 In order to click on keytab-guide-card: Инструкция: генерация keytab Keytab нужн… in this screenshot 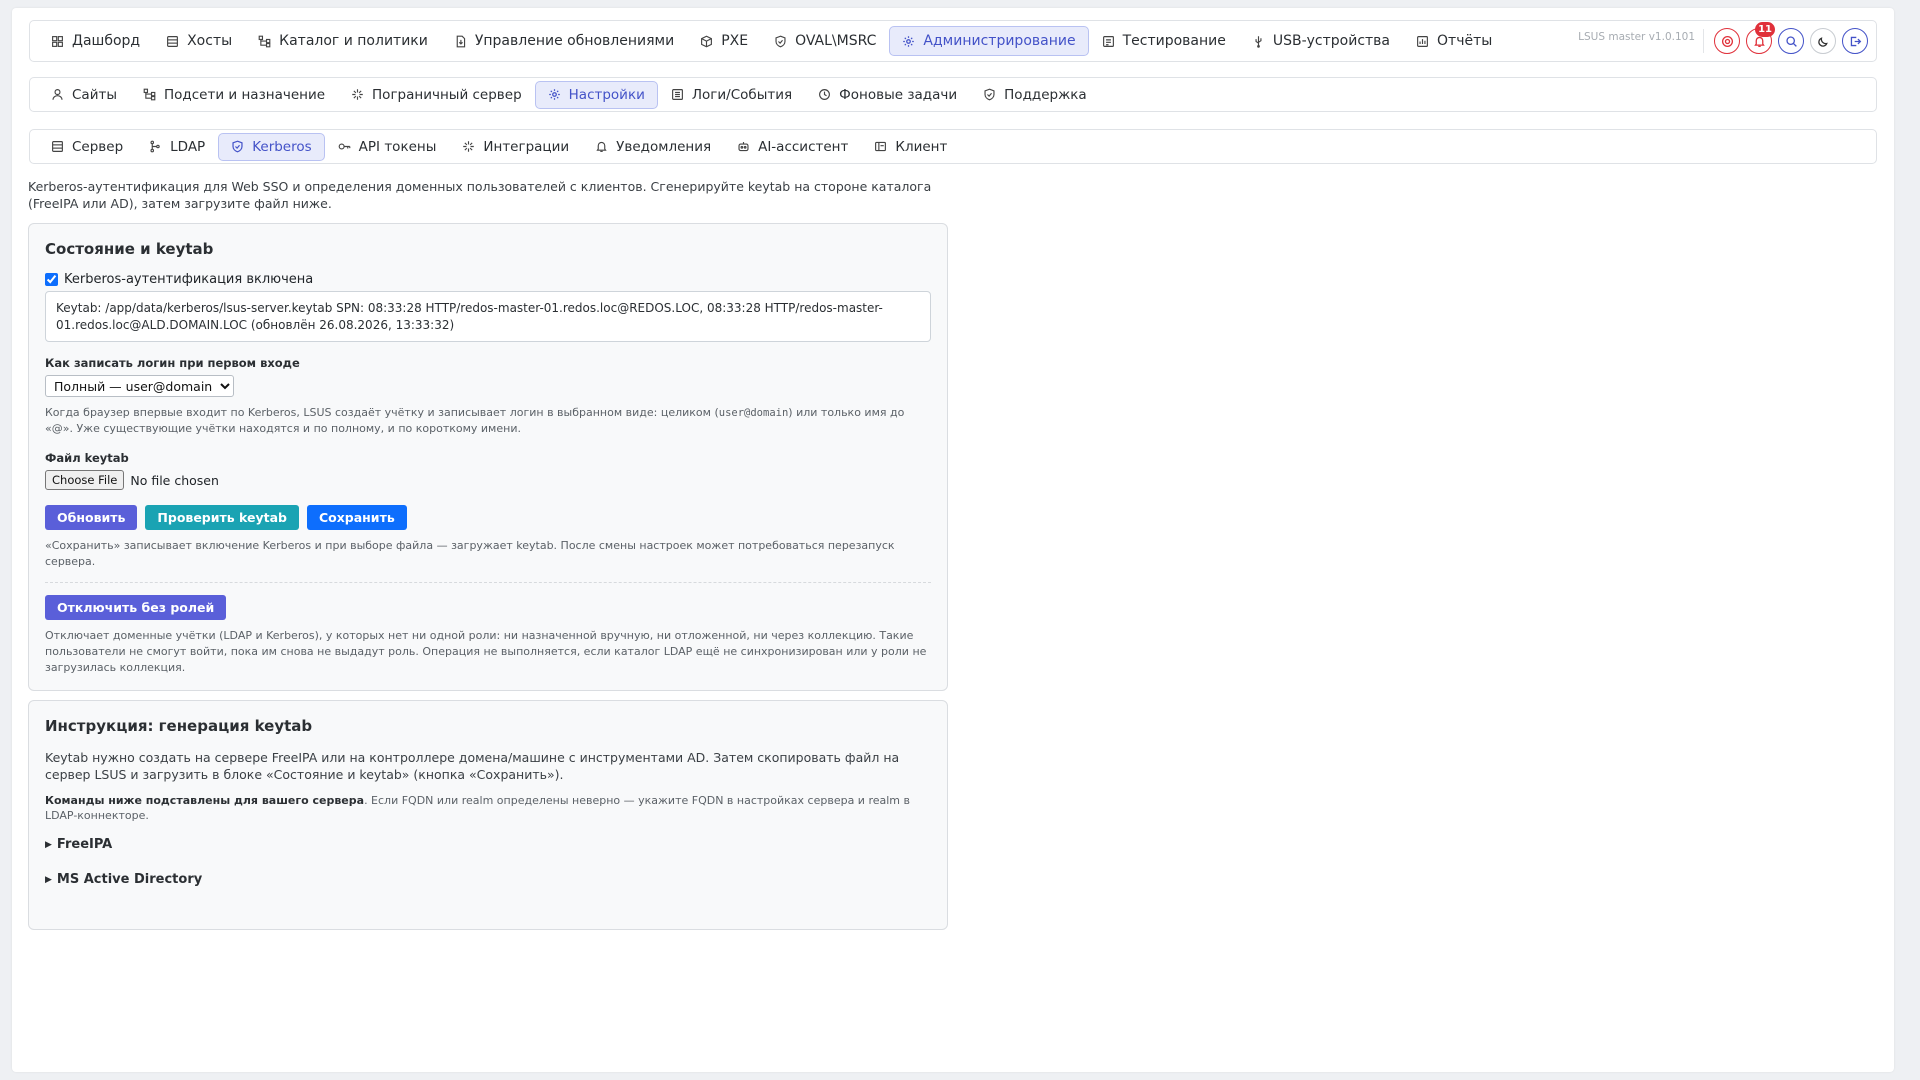, I will do `click(488, 815)`.